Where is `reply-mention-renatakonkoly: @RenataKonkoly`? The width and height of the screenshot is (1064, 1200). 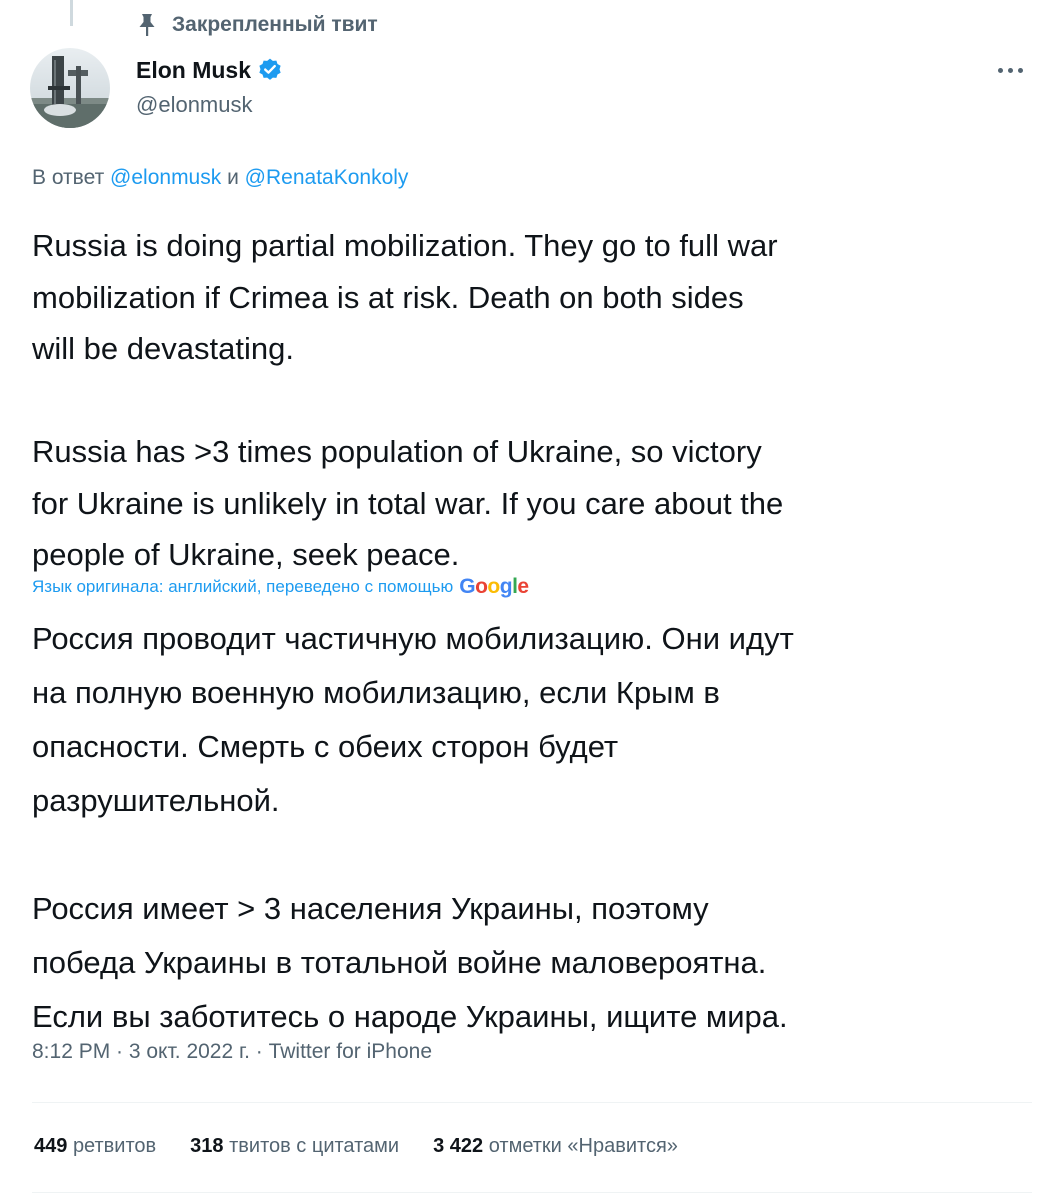 reply-mention-renatakonkoly: @RenataKonkoly is located at coordinates (327, 177).